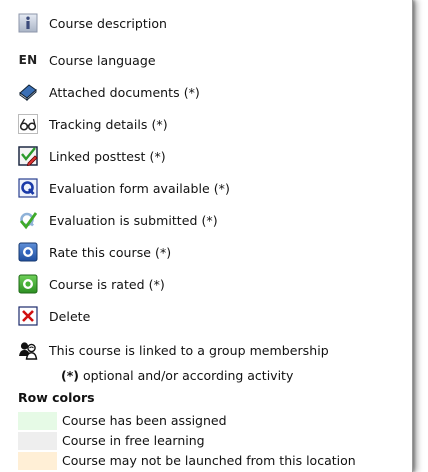 The image size is (428, 472). What do you see at coordinates (28, 124) in the screenshot?
I see `glasses-icon` at bounding box center [28, 124].